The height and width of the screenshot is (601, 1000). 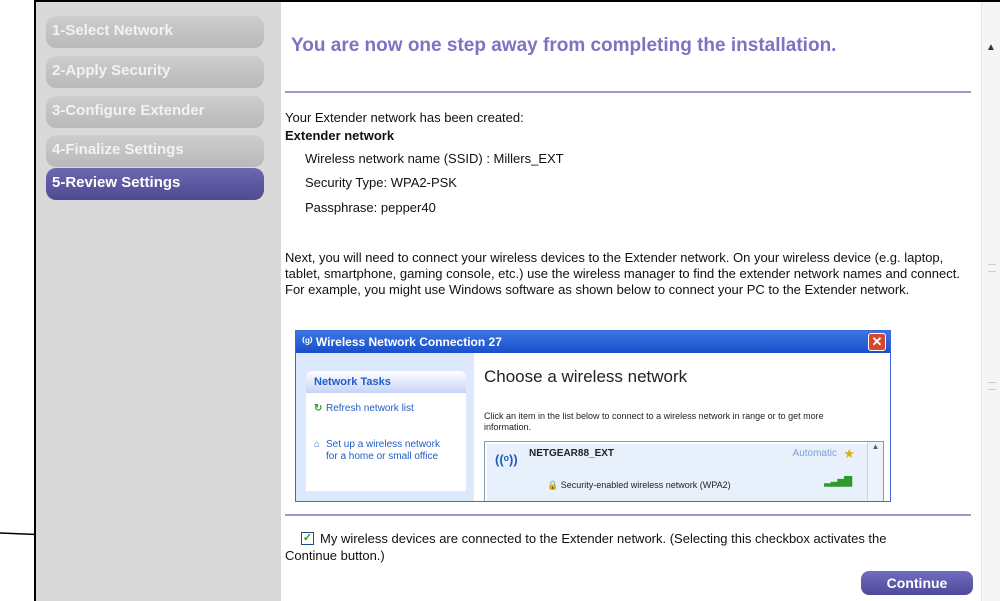 What do you see at coordinates (370, 408) in the screenshot?
I see `refresh-task-label: Refresh network list` at bounding box center [370, 408].